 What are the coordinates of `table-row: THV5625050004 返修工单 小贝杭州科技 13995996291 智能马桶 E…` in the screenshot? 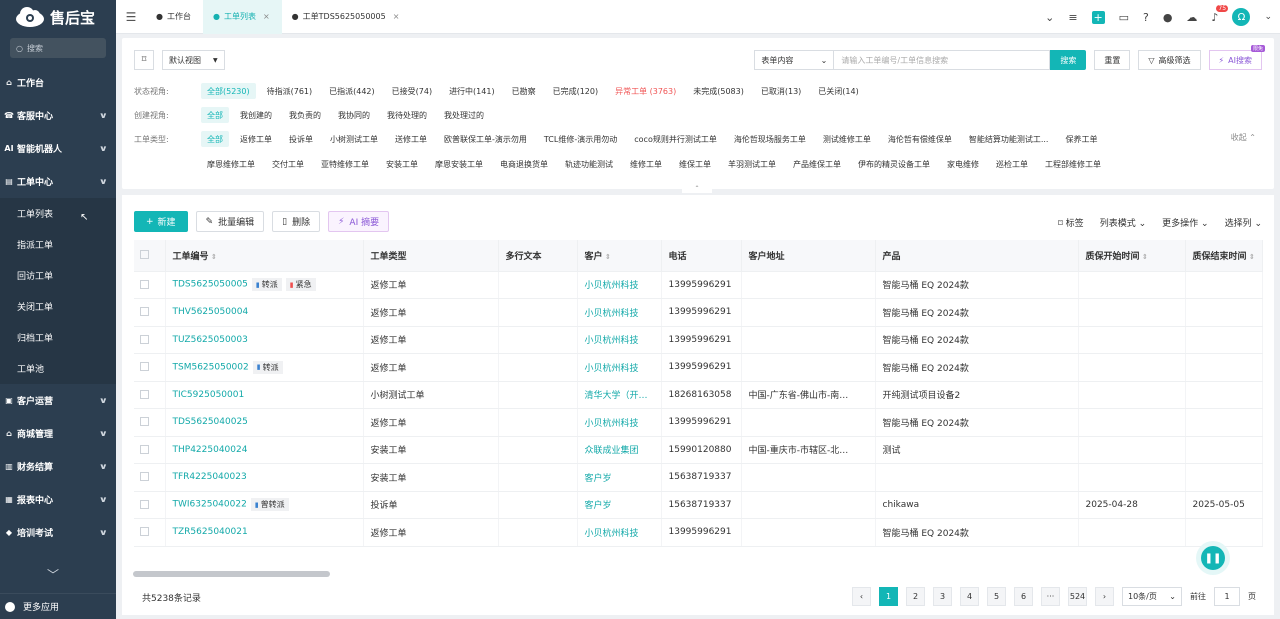 It's located at (698, 312).